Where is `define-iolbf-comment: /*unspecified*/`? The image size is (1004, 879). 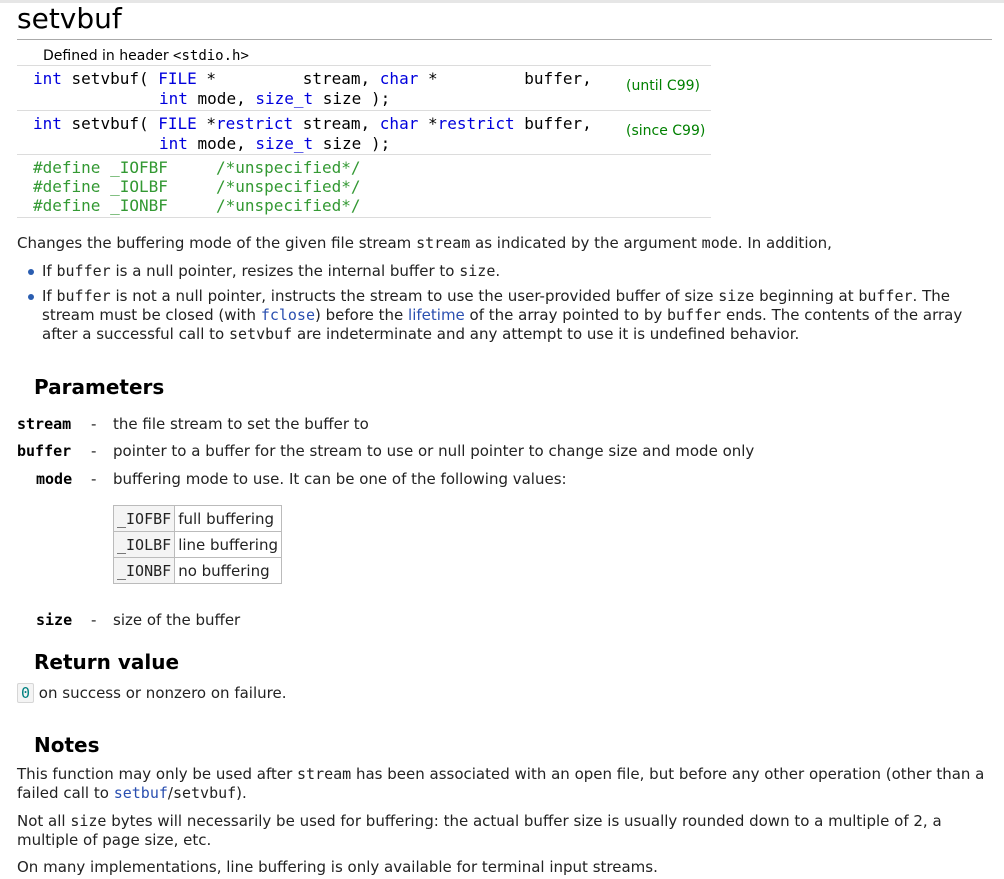
define-iolbf-comment: /*unspecified*/ is located at coordinates (288, 186).